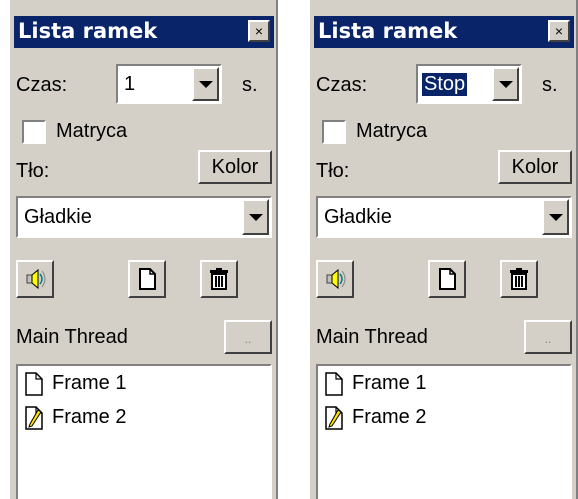  I want to click on time-value: 1, so click(130, 84).